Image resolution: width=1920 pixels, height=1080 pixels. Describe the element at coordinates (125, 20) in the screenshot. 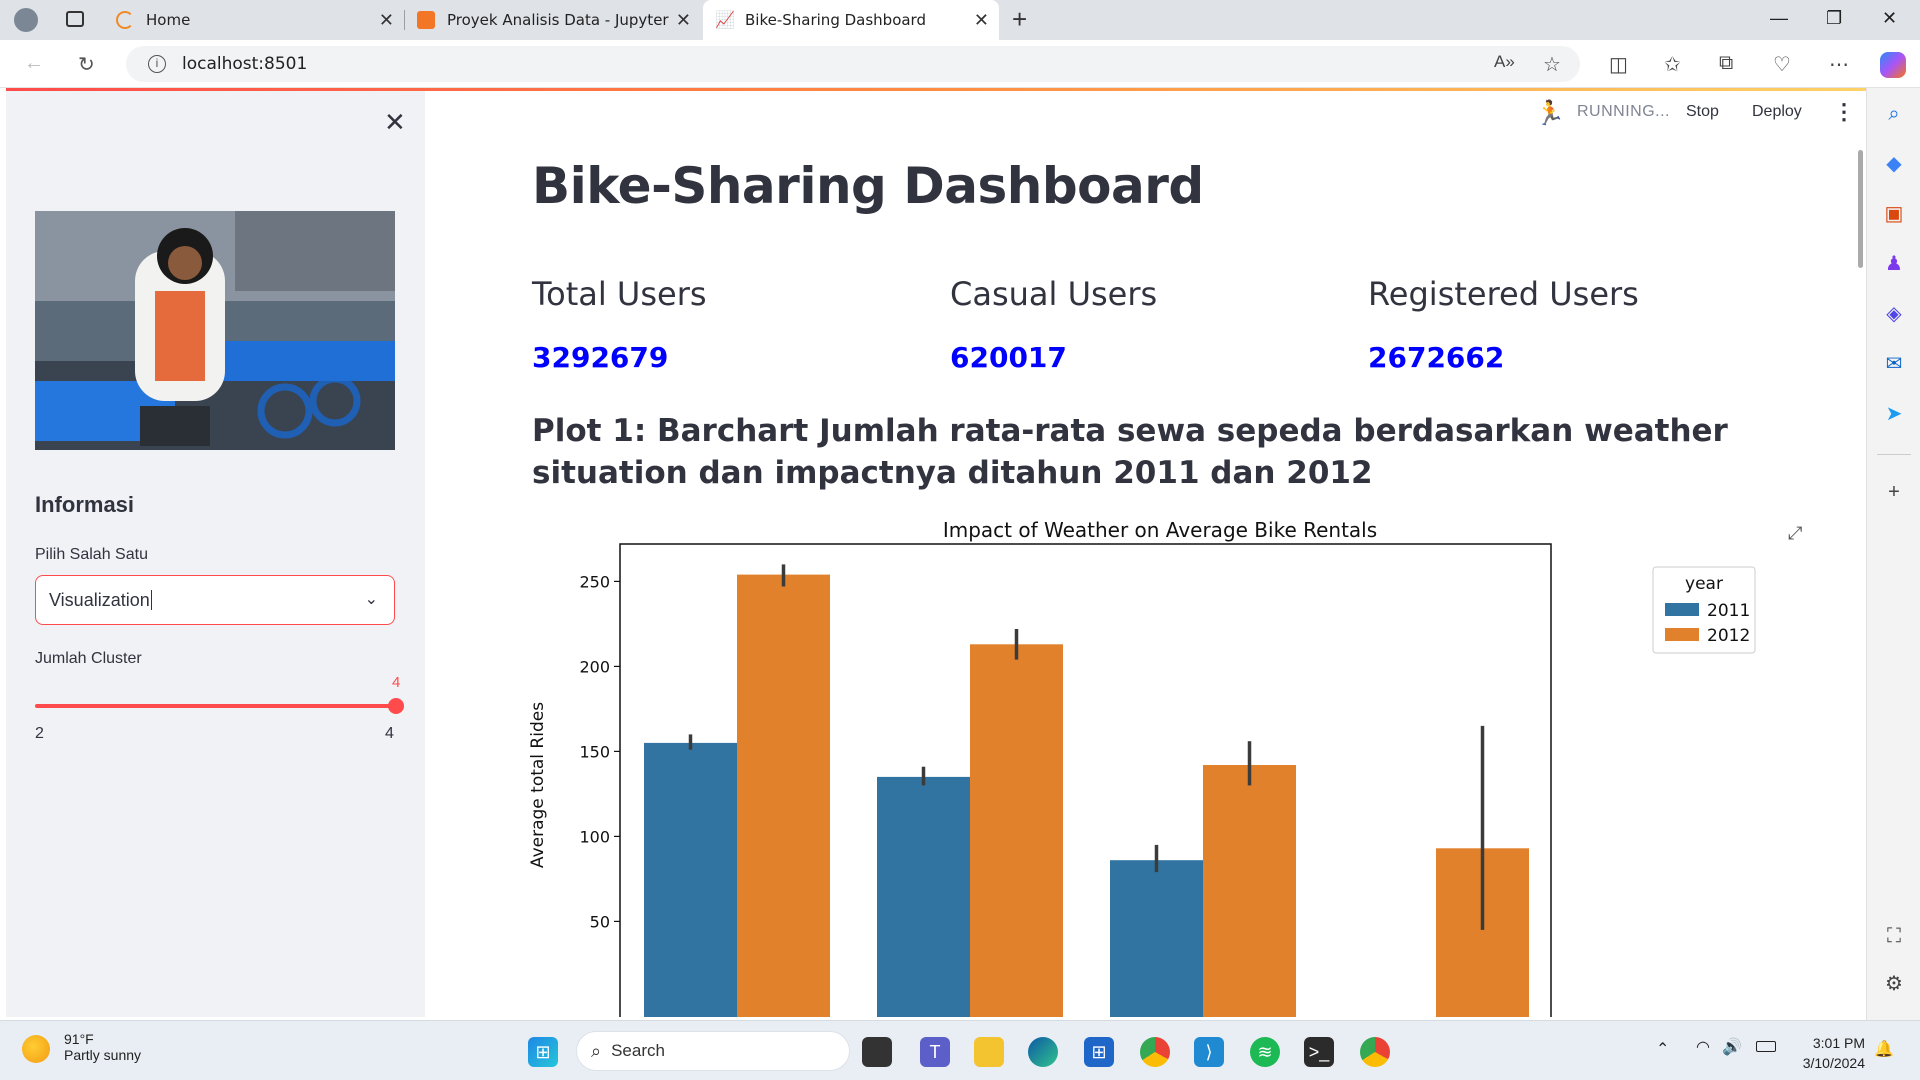

I see `loading-spinner-icon` at that location.